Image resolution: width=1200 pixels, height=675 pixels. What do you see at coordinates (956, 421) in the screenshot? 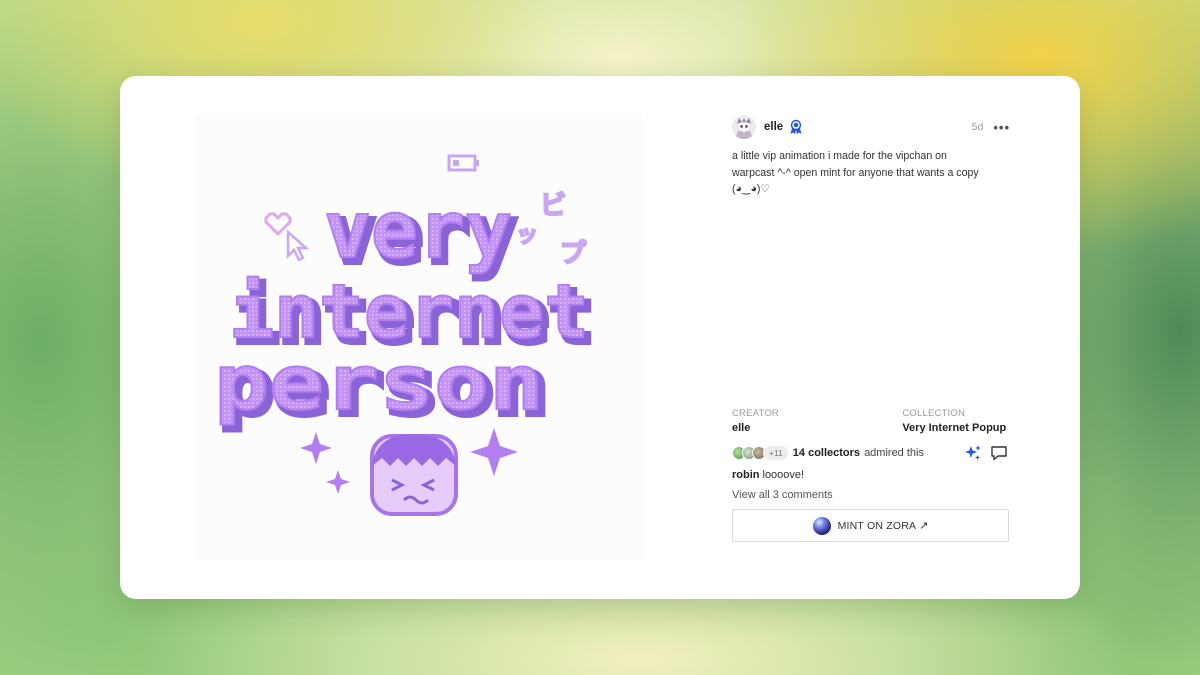
I see `collection-section: COLLECTION Very Internet Popup` at bounding box center [956, 421].